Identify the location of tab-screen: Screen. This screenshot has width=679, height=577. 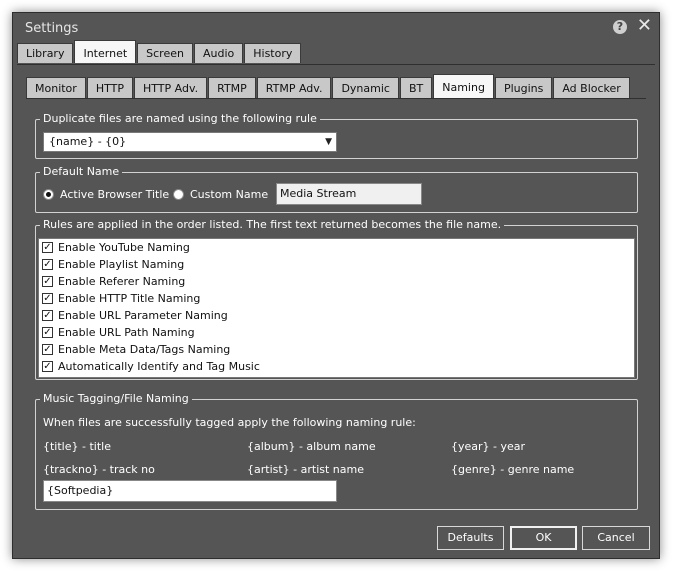
(165, 53).